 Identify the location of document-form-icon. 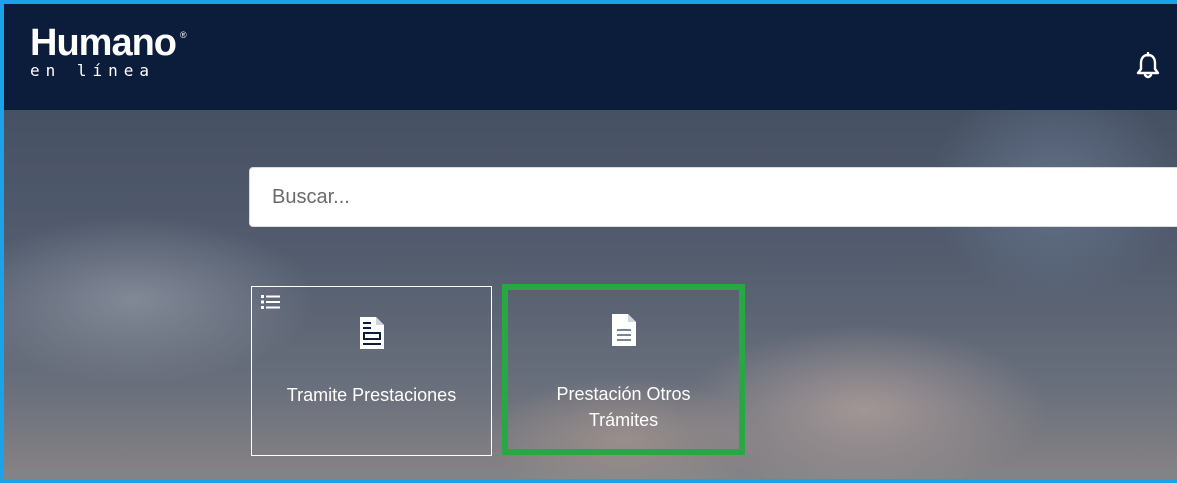
(372, 335).